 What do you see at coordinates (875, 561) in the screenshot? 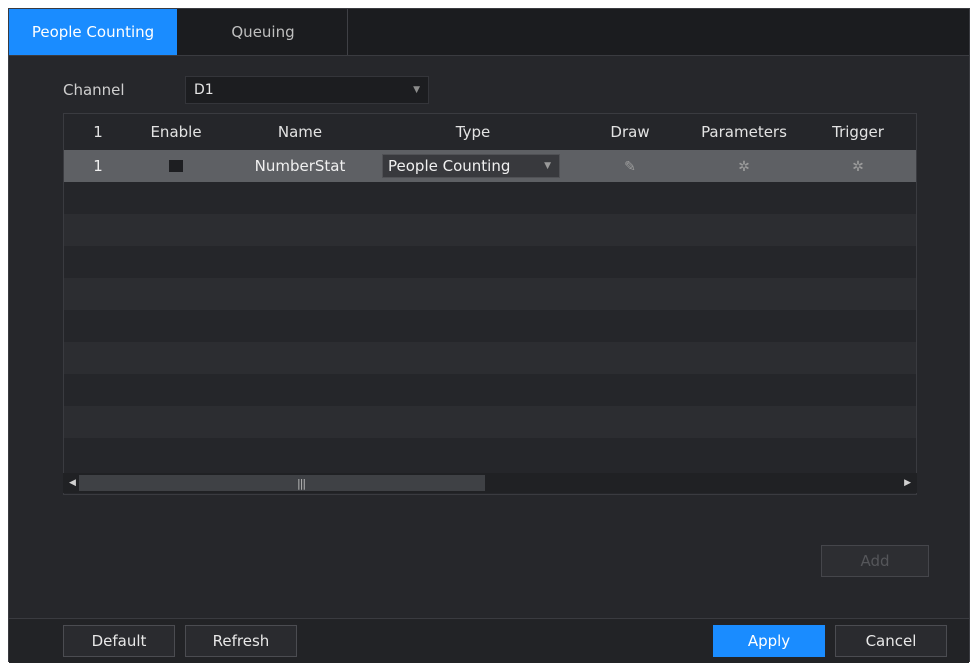
I see `add-button: Add` at bounding box center [875, 561].